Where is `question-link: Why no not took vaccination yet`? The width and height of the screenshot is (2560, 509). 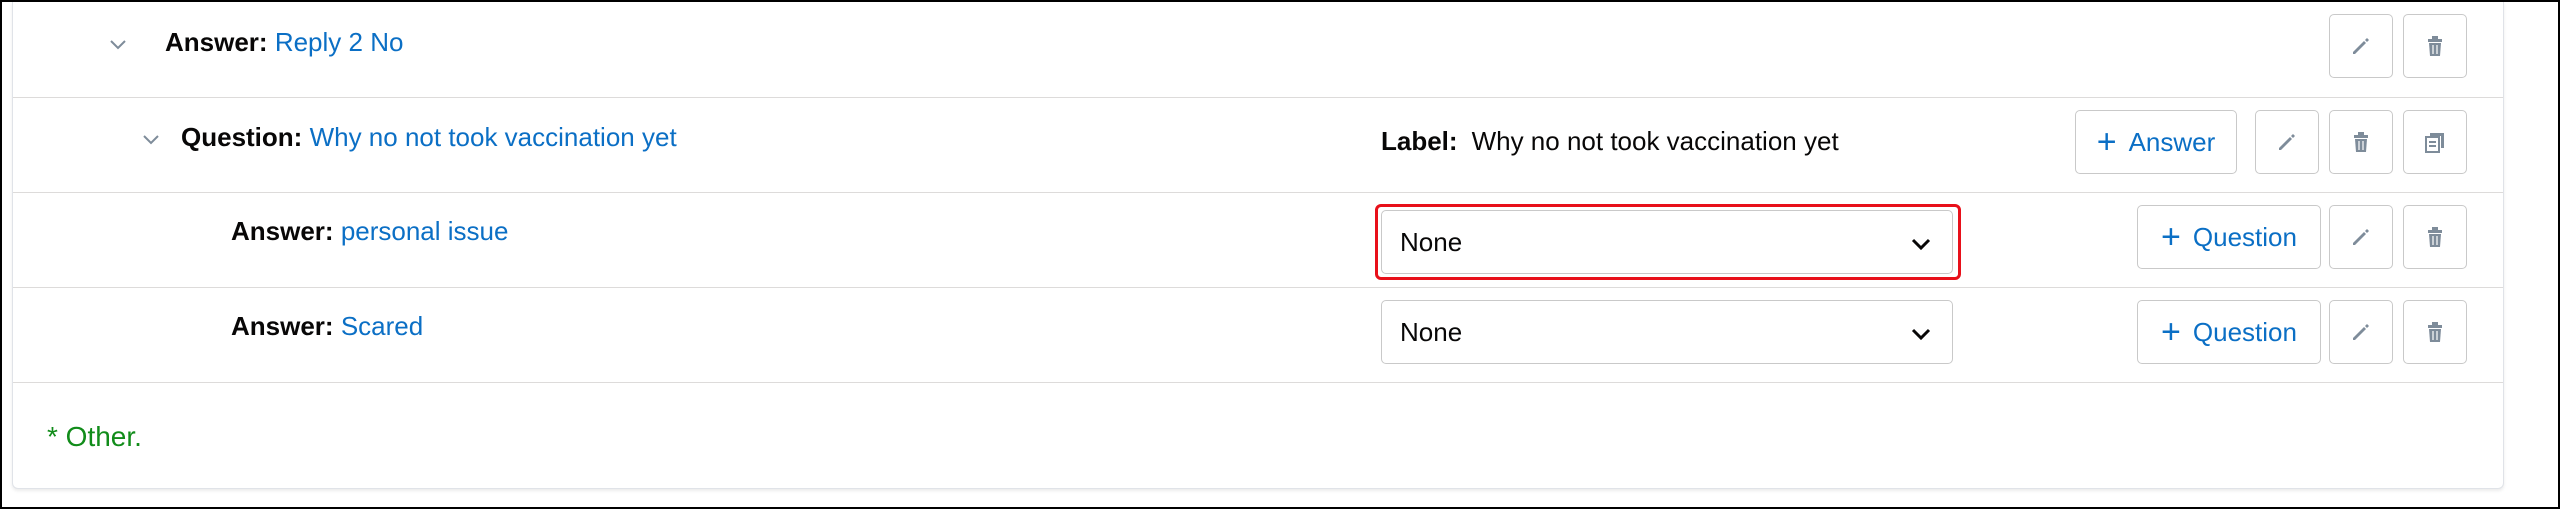 question-link: Why no not took vaccination yet is located at coordinates (493, 137).